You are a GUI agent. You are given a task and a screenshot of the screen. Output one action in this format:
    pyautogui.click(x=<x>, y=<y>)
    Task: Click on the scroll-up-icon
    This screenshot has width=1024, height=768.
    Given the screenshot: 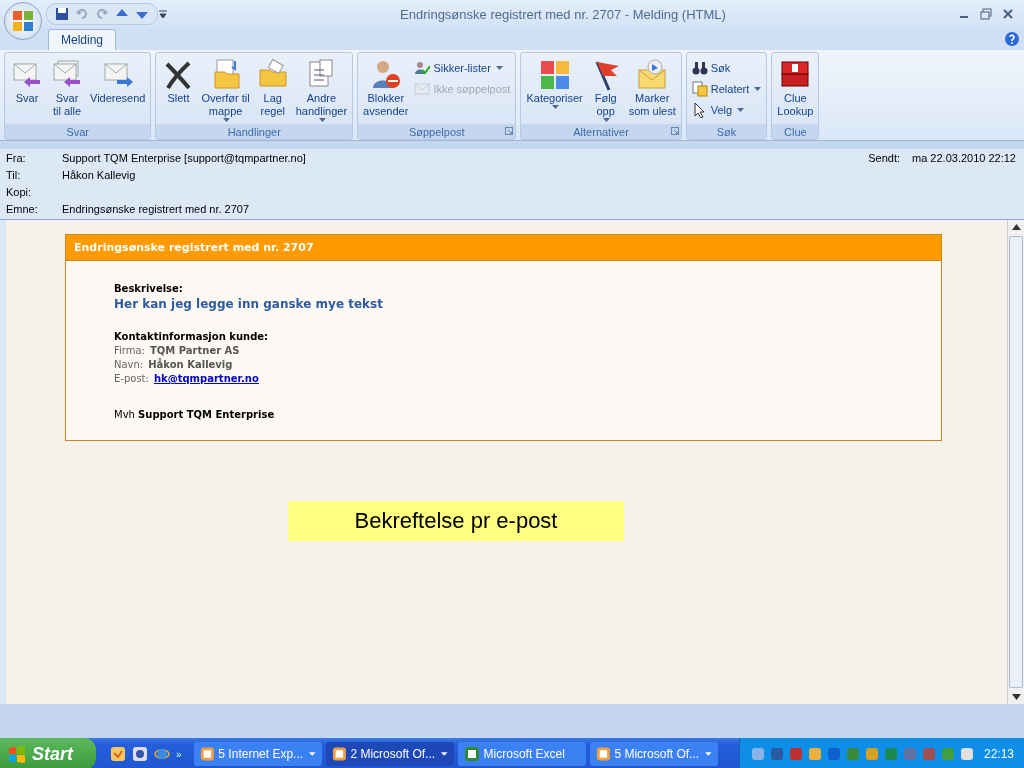 What is the action you would take?
    pyautogui.click(x=1016, y=227)
    